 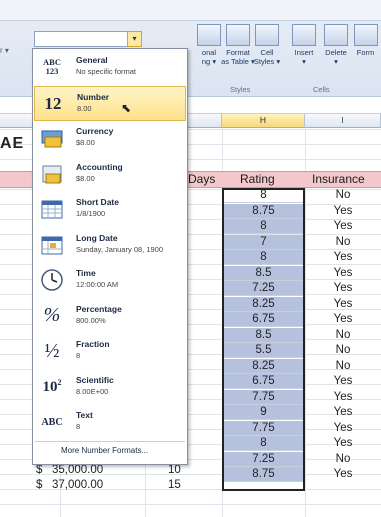 What do you see at coordinates (95, 379) in the screenshot?
I see `format-item-name: Scientific` at bounding box center [95, 379].